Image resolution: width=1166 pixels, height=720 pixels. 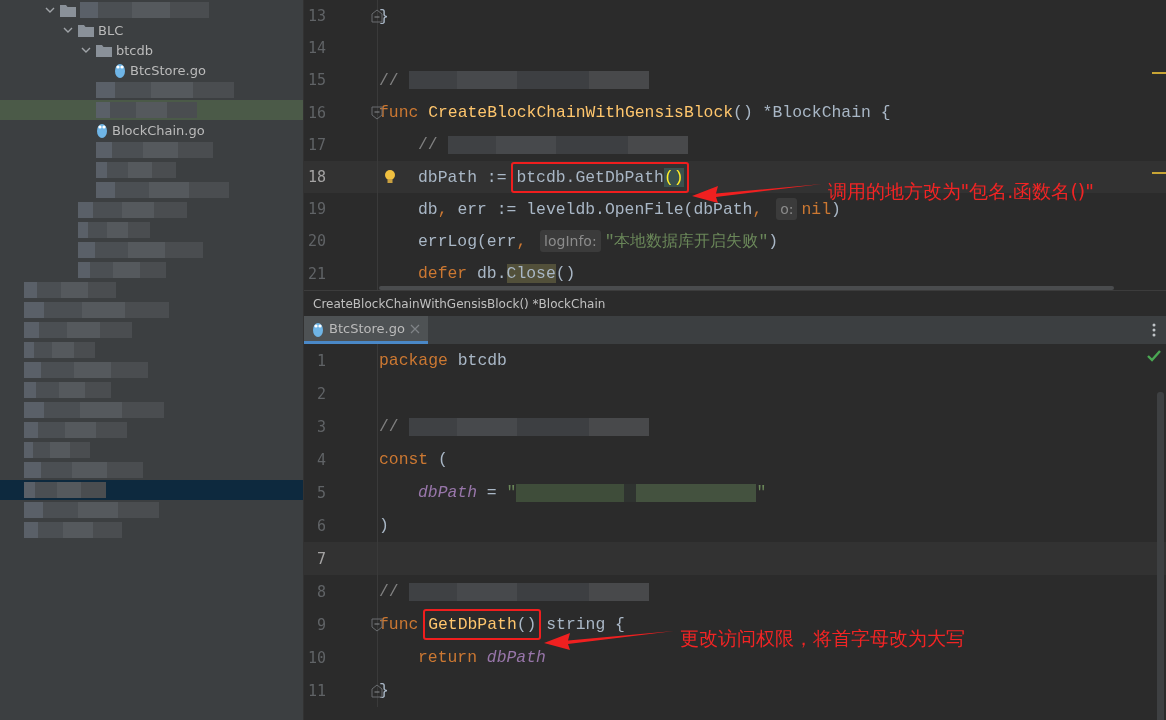 What do you see at coordinates (472, 624) in the screenshot?
I see `function-name: GetDbPath` at bounding box center [472, 624].